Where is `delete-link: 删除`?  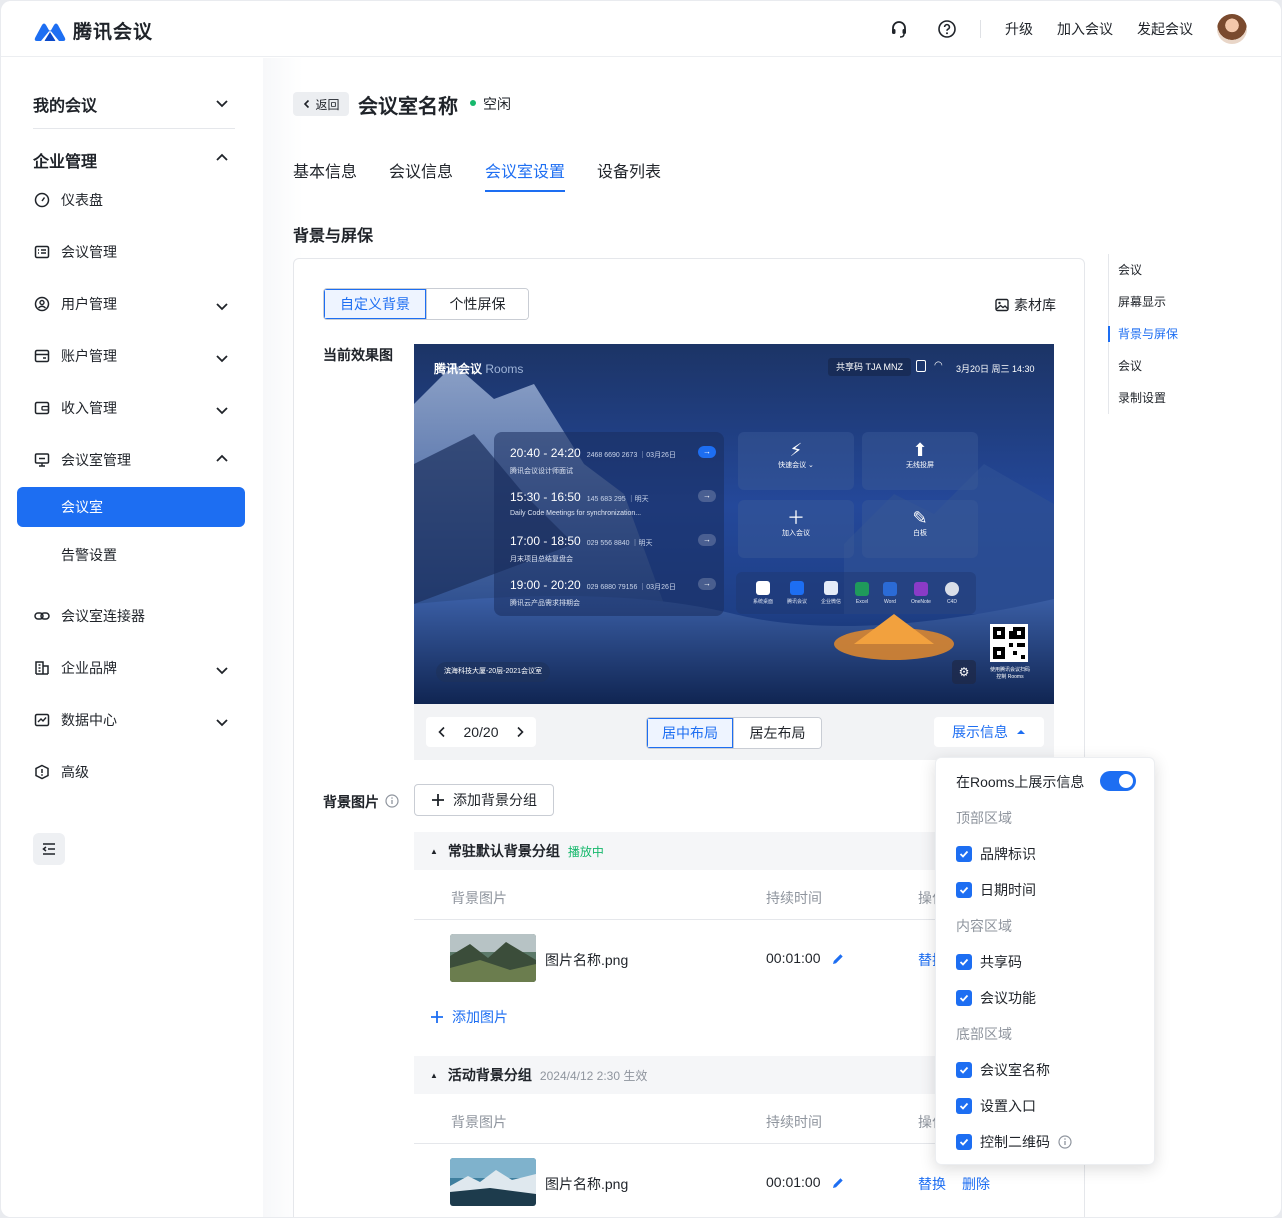
delete-link: 删除 is located at coordinates (976, 1184).